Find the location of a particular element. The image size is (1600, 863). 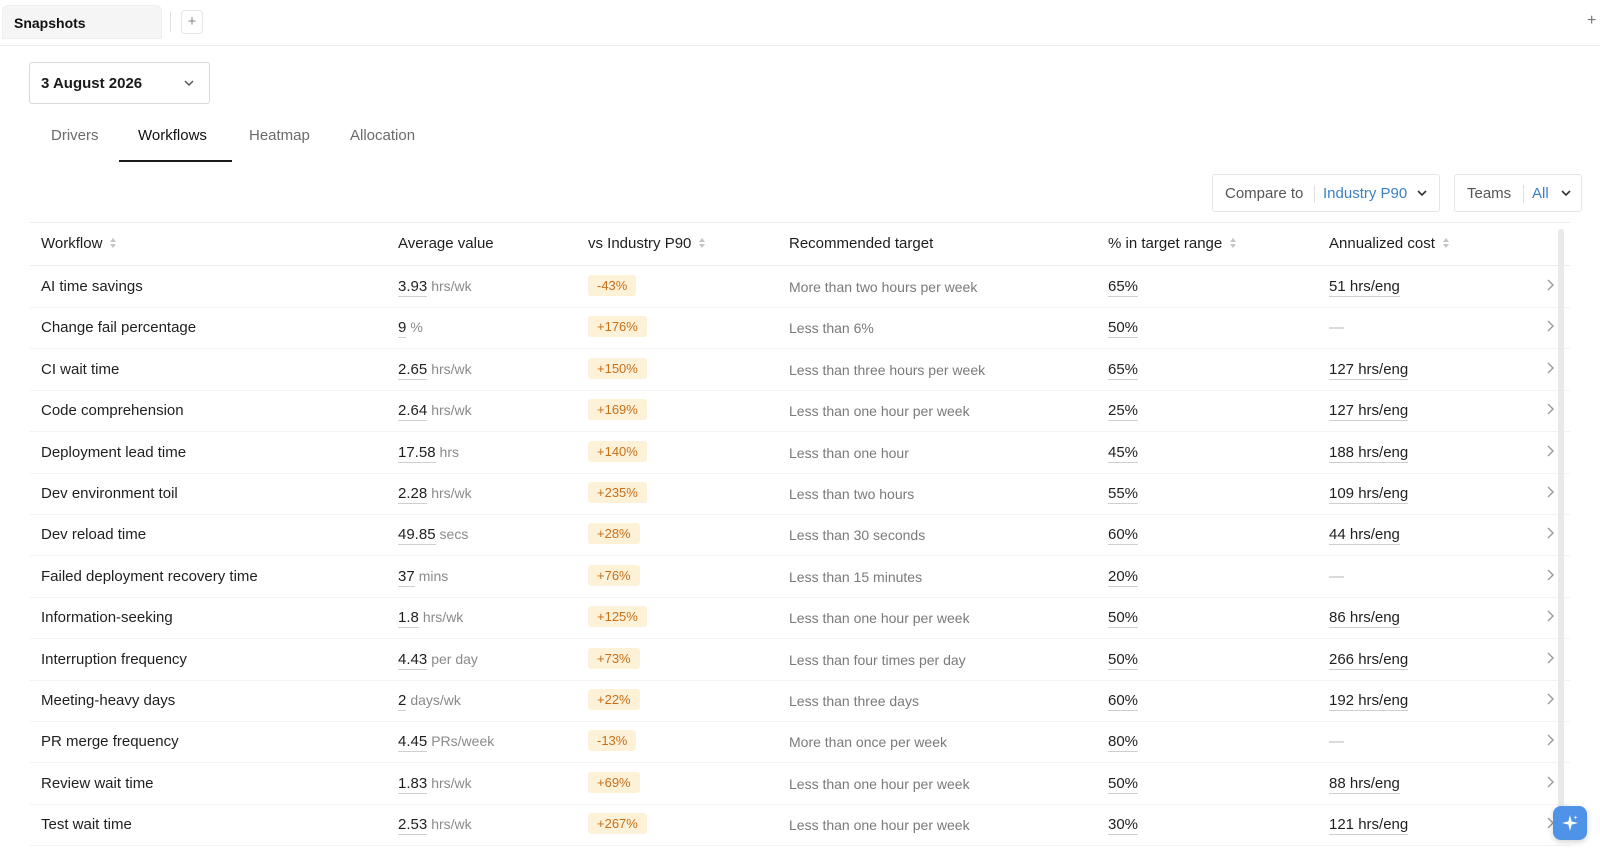

average-value: 2.64 hrs/wk is located at coordinates (435, 412).